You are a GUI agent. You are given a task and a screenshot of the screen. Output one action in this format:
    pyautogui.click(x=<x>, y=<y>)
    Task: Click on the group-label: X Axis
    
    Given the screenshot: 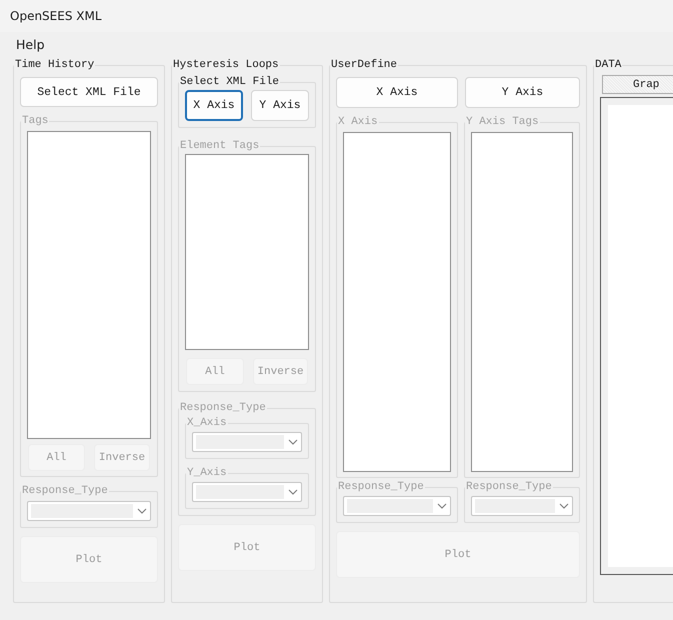 What is the action you would take?
    pyautogui.click(x=358, y=122)
    